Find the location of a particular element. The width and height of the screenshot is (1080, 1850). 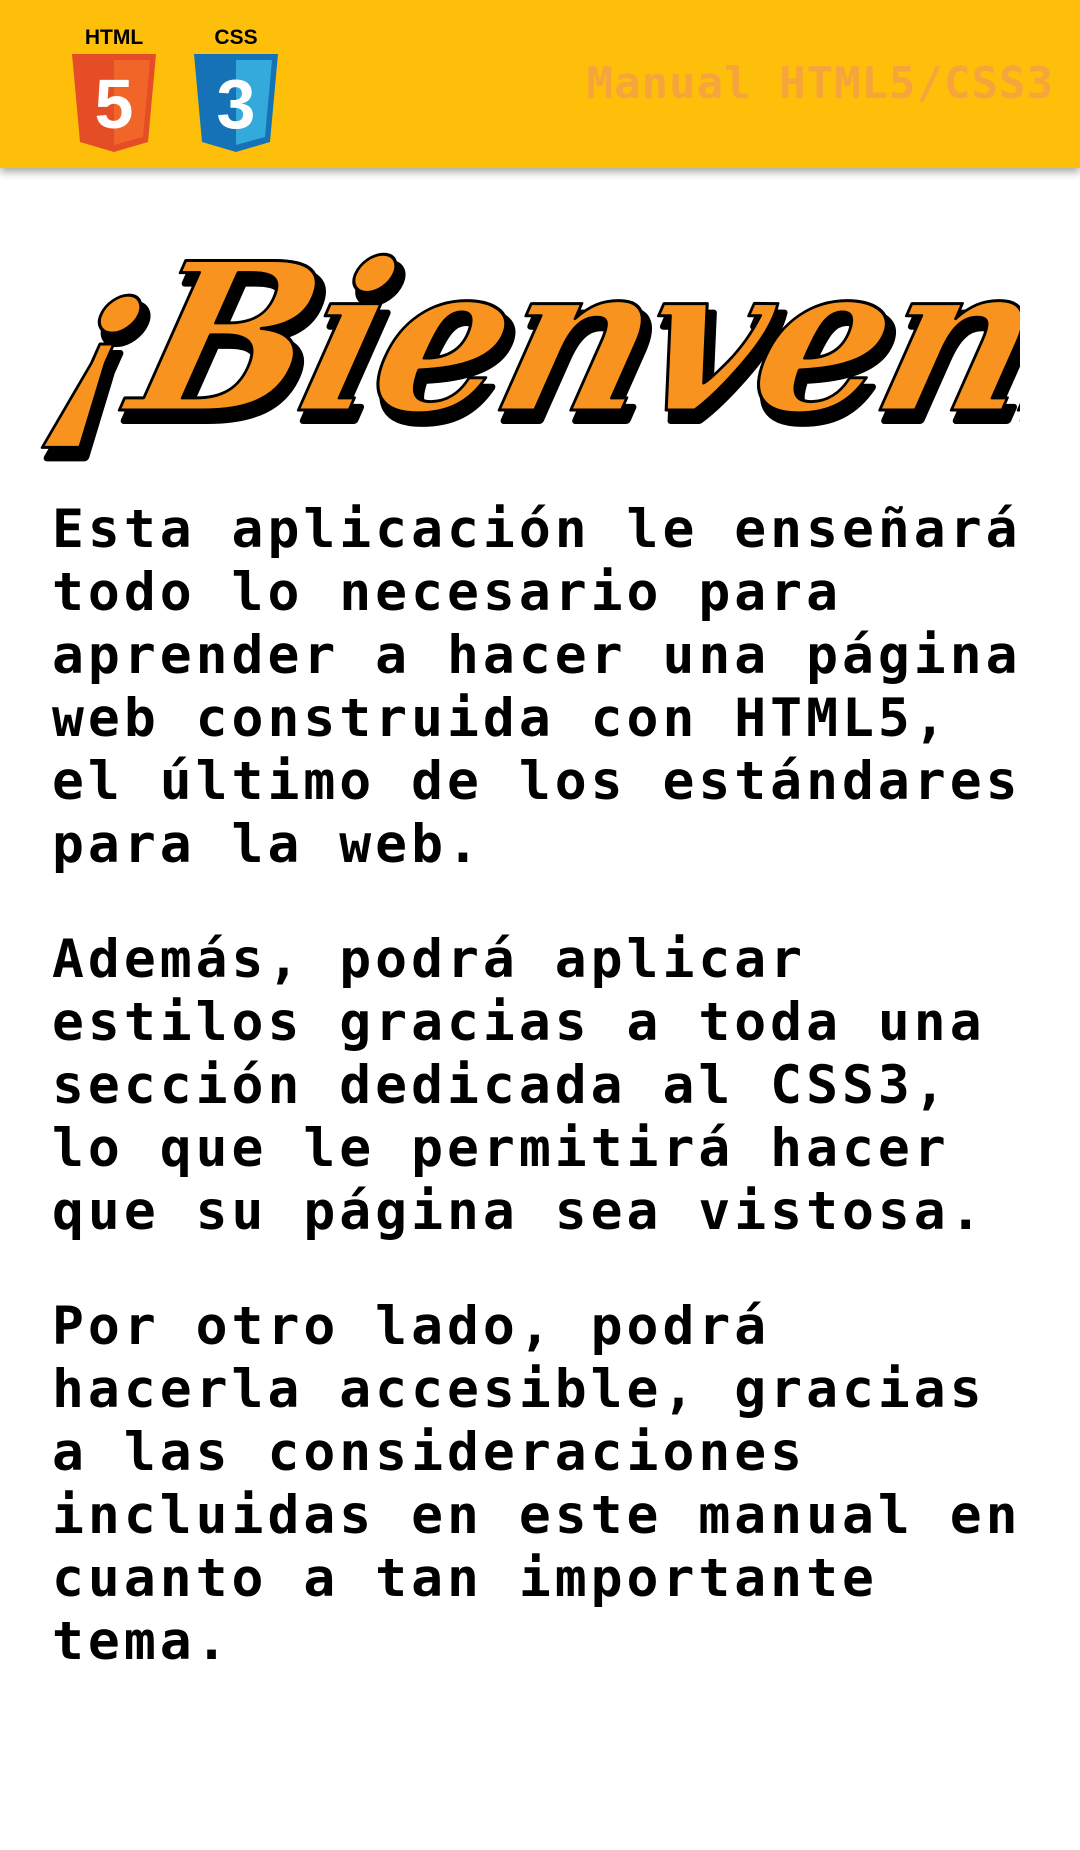

html-logo-label: HTML is located at coordinates (114, 37).